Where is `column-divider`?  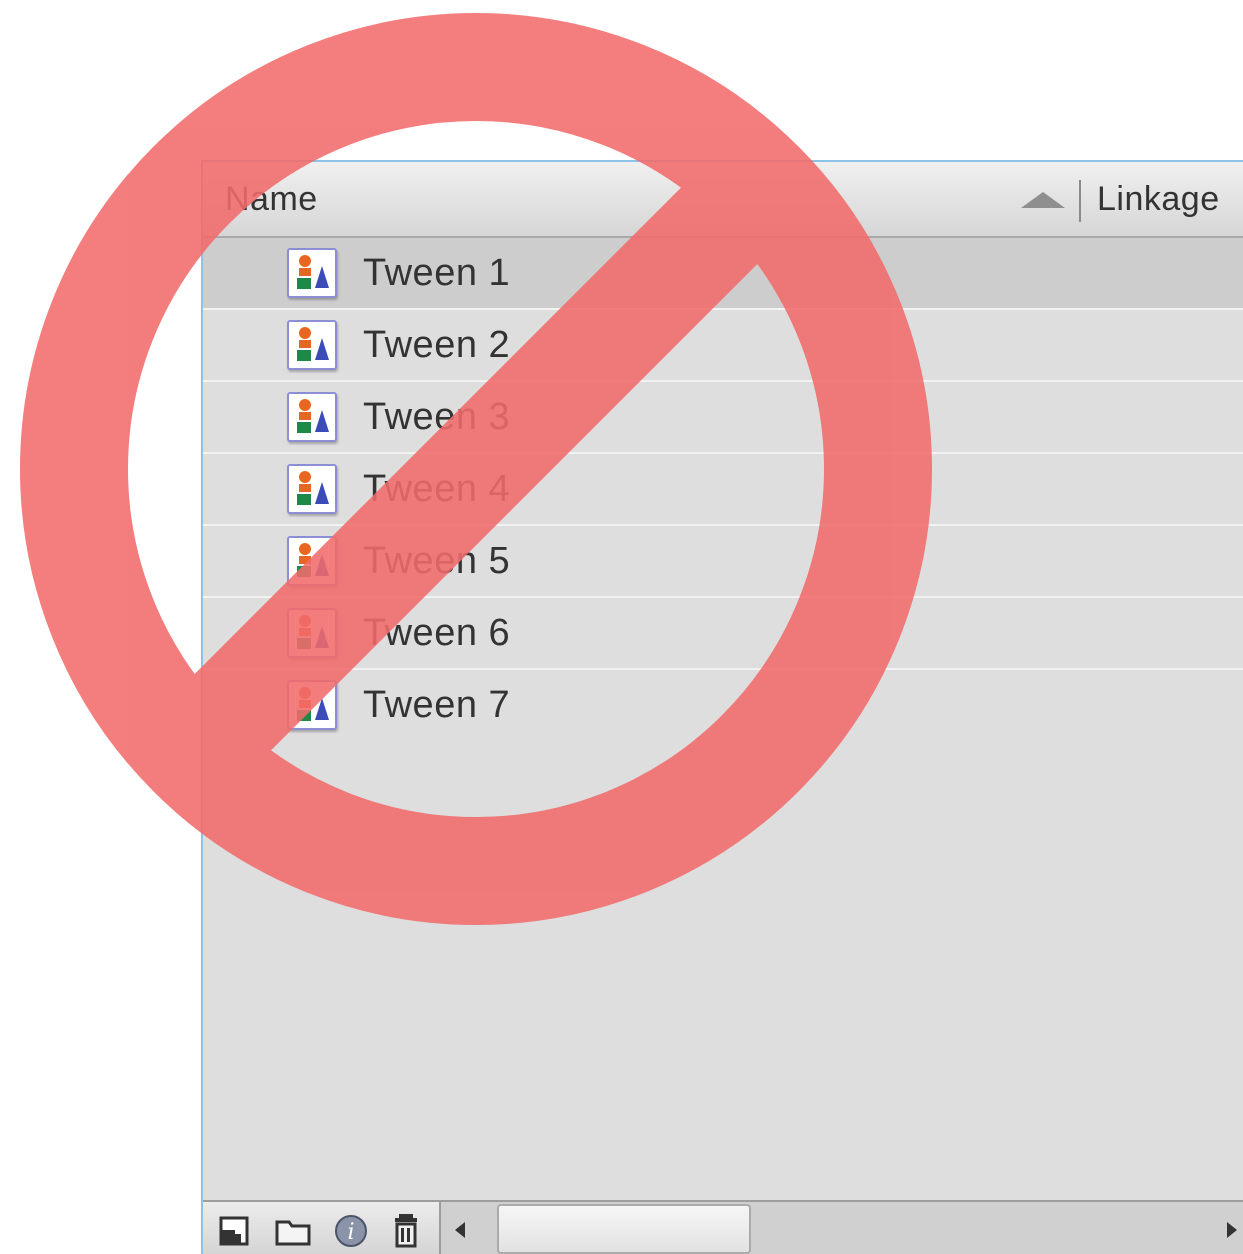 column-divider is located at coordinates (1080, 201).